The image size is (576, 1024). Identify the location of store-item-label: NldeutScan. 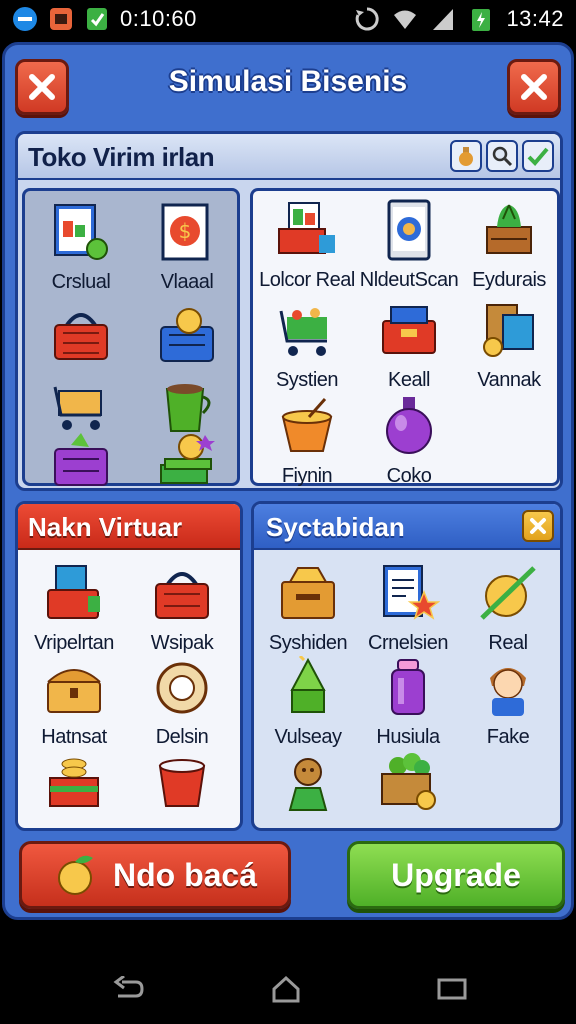
(409, 280).